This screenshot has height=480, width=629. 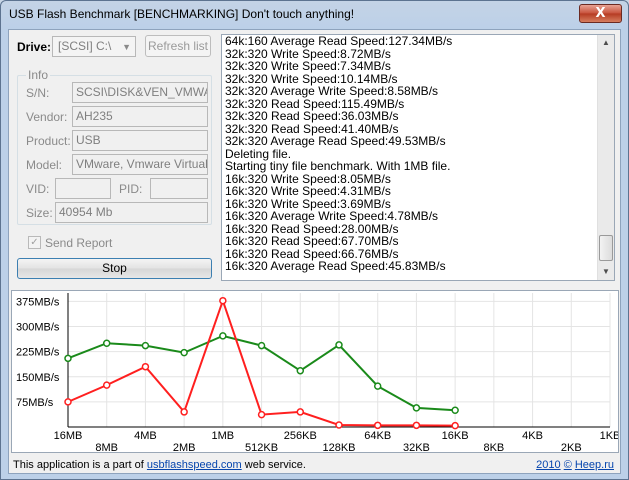 What do you see at coordinates (338, 447) in the screenshot?
I see `x-tick-label: 128KB` at bounding box center [338, 447].